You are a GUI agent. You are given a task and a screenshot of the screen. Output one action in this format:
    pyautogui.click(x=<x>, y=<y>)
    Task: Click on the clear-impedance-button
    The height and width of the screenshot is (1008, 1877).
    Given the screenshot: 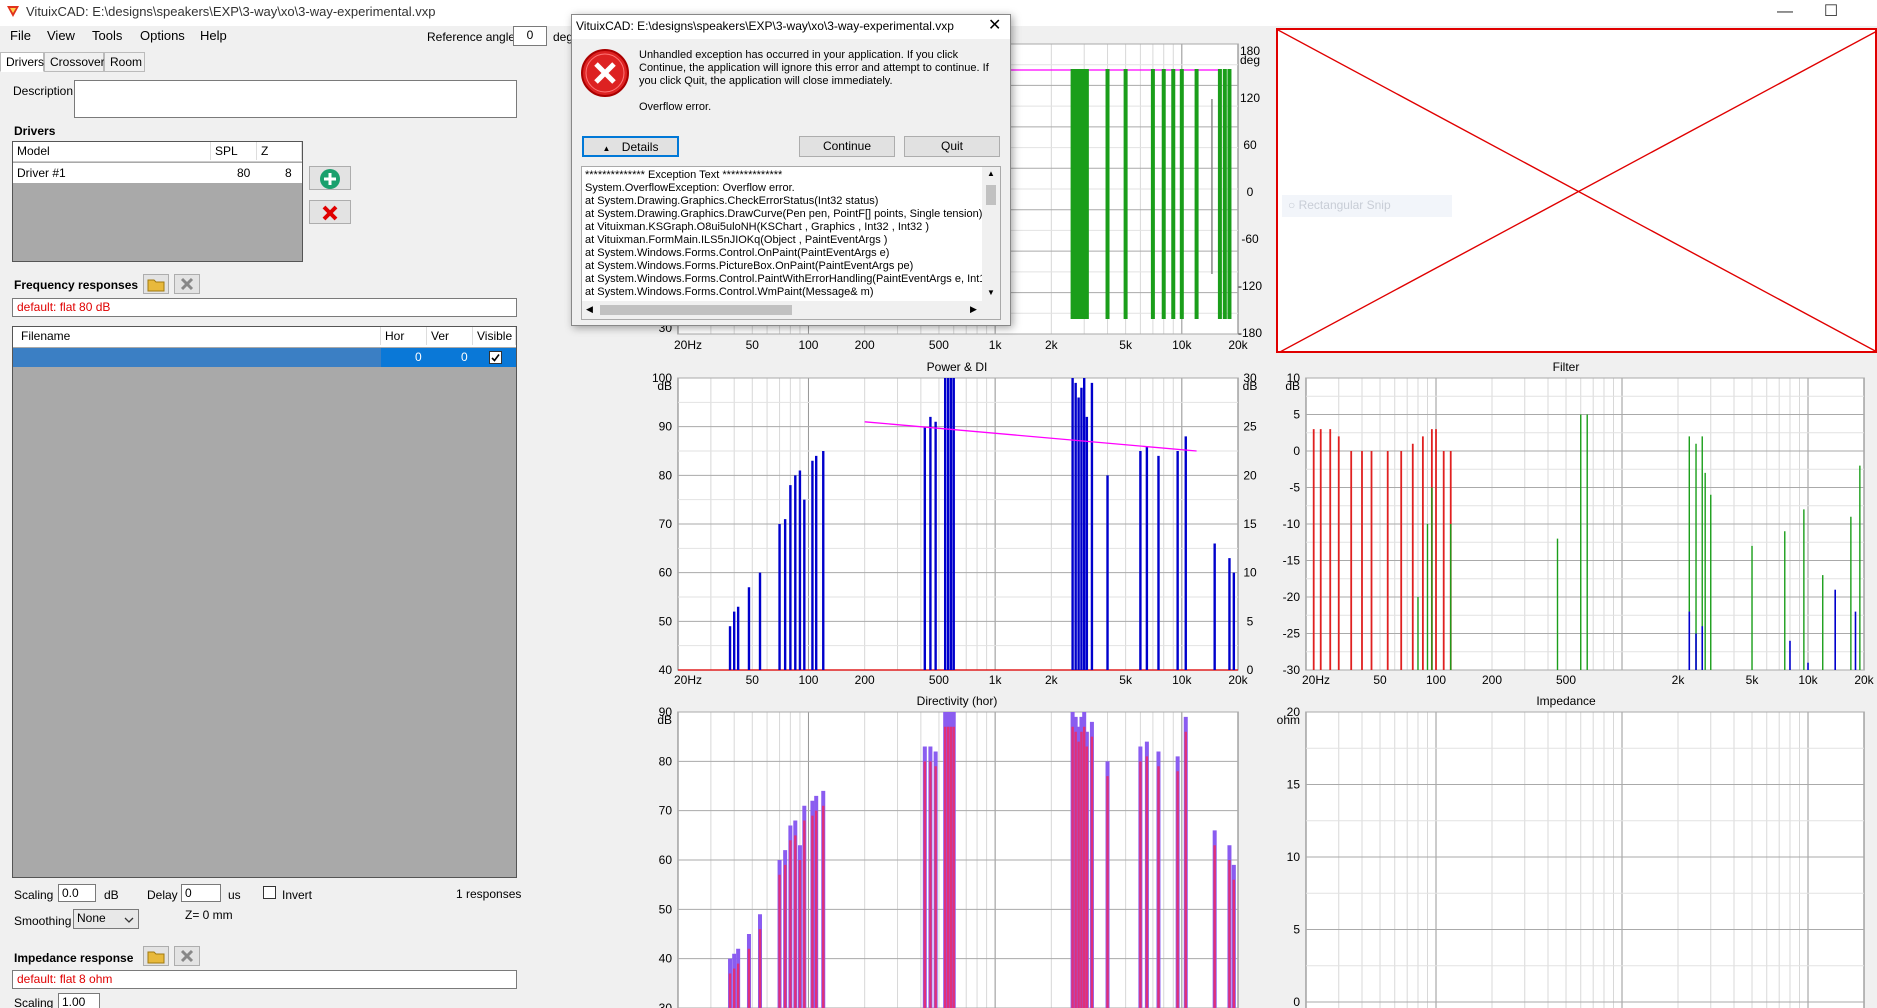 What is the action you would take?
    pyautogui.click(x=187, y=956)
    